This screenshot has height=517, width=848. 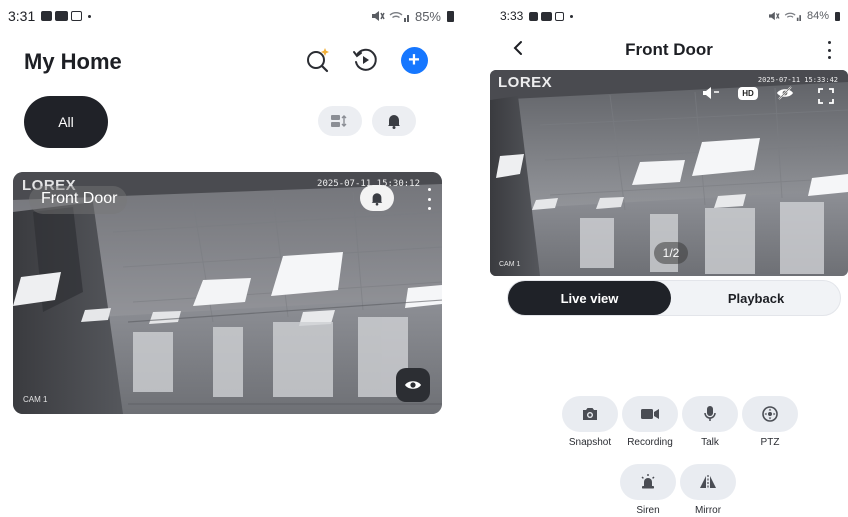 I want to click on ptz-tool: PTZ, so click(x=770, y=422).